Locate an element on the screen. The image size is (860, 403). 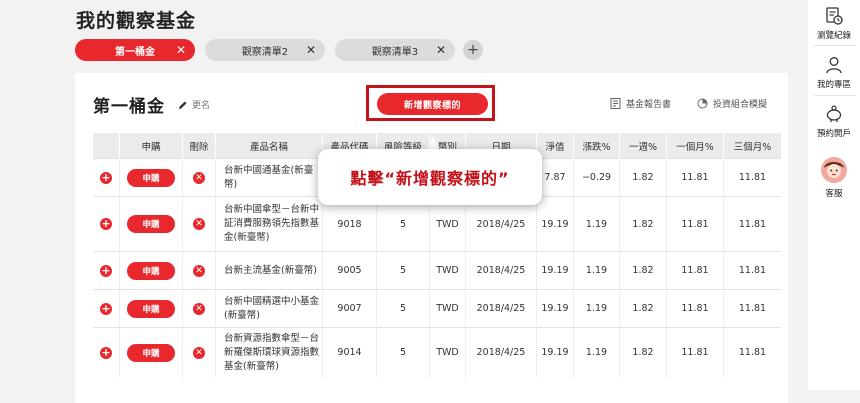
page-title: 我的觀察基金 is located at coordinates (136, 21).